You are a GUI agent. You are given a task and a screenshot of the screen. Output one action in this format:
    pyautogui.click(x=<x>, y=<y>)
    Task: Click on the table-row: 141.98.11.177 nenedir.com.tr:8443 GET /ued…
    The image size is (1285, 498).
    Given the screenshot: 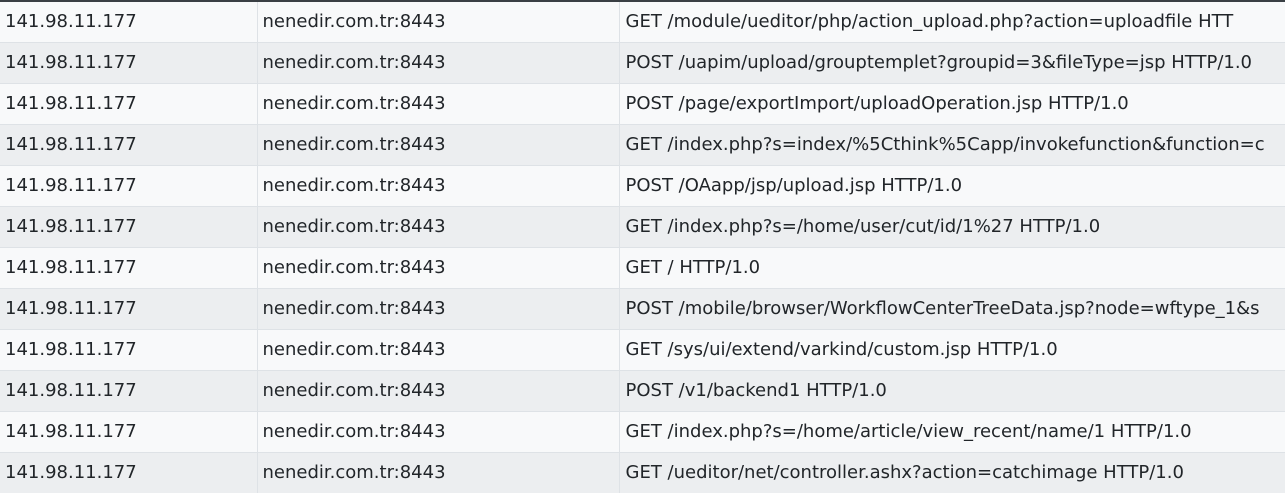 What is the action you would take?
    pyautogui.click(x=642, y=472)
    